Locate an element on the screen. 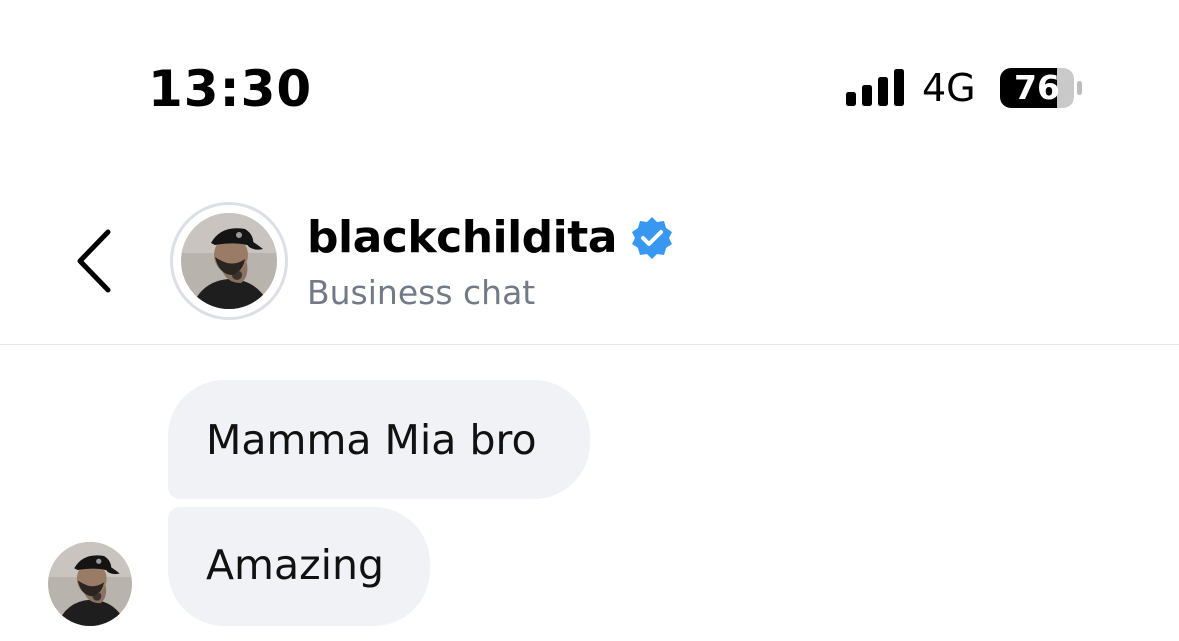 The image size is (1179, 641). back-button is located at coordinates (94, 261).